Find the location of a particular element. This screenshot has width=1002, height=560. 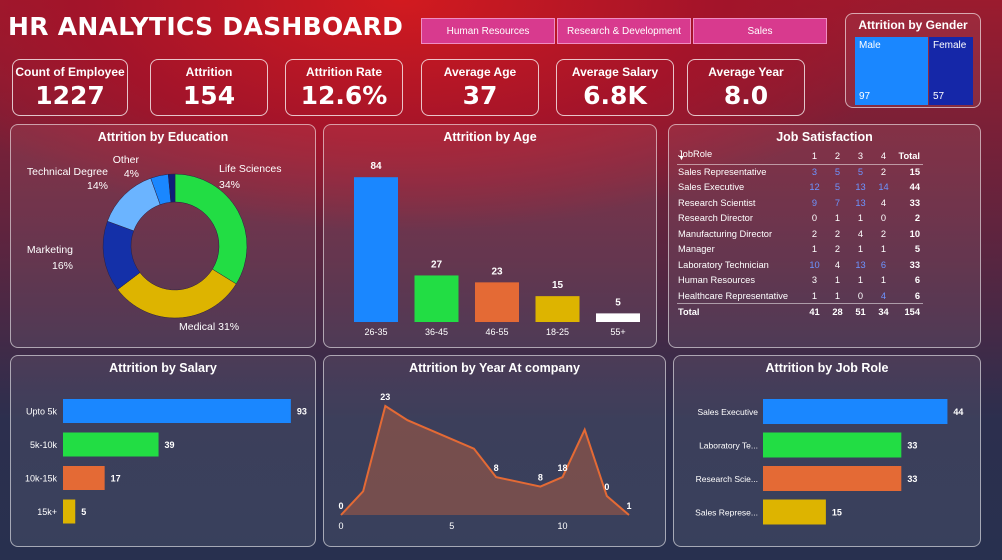

table-cell: 0 is located at coordinates (860, 295).